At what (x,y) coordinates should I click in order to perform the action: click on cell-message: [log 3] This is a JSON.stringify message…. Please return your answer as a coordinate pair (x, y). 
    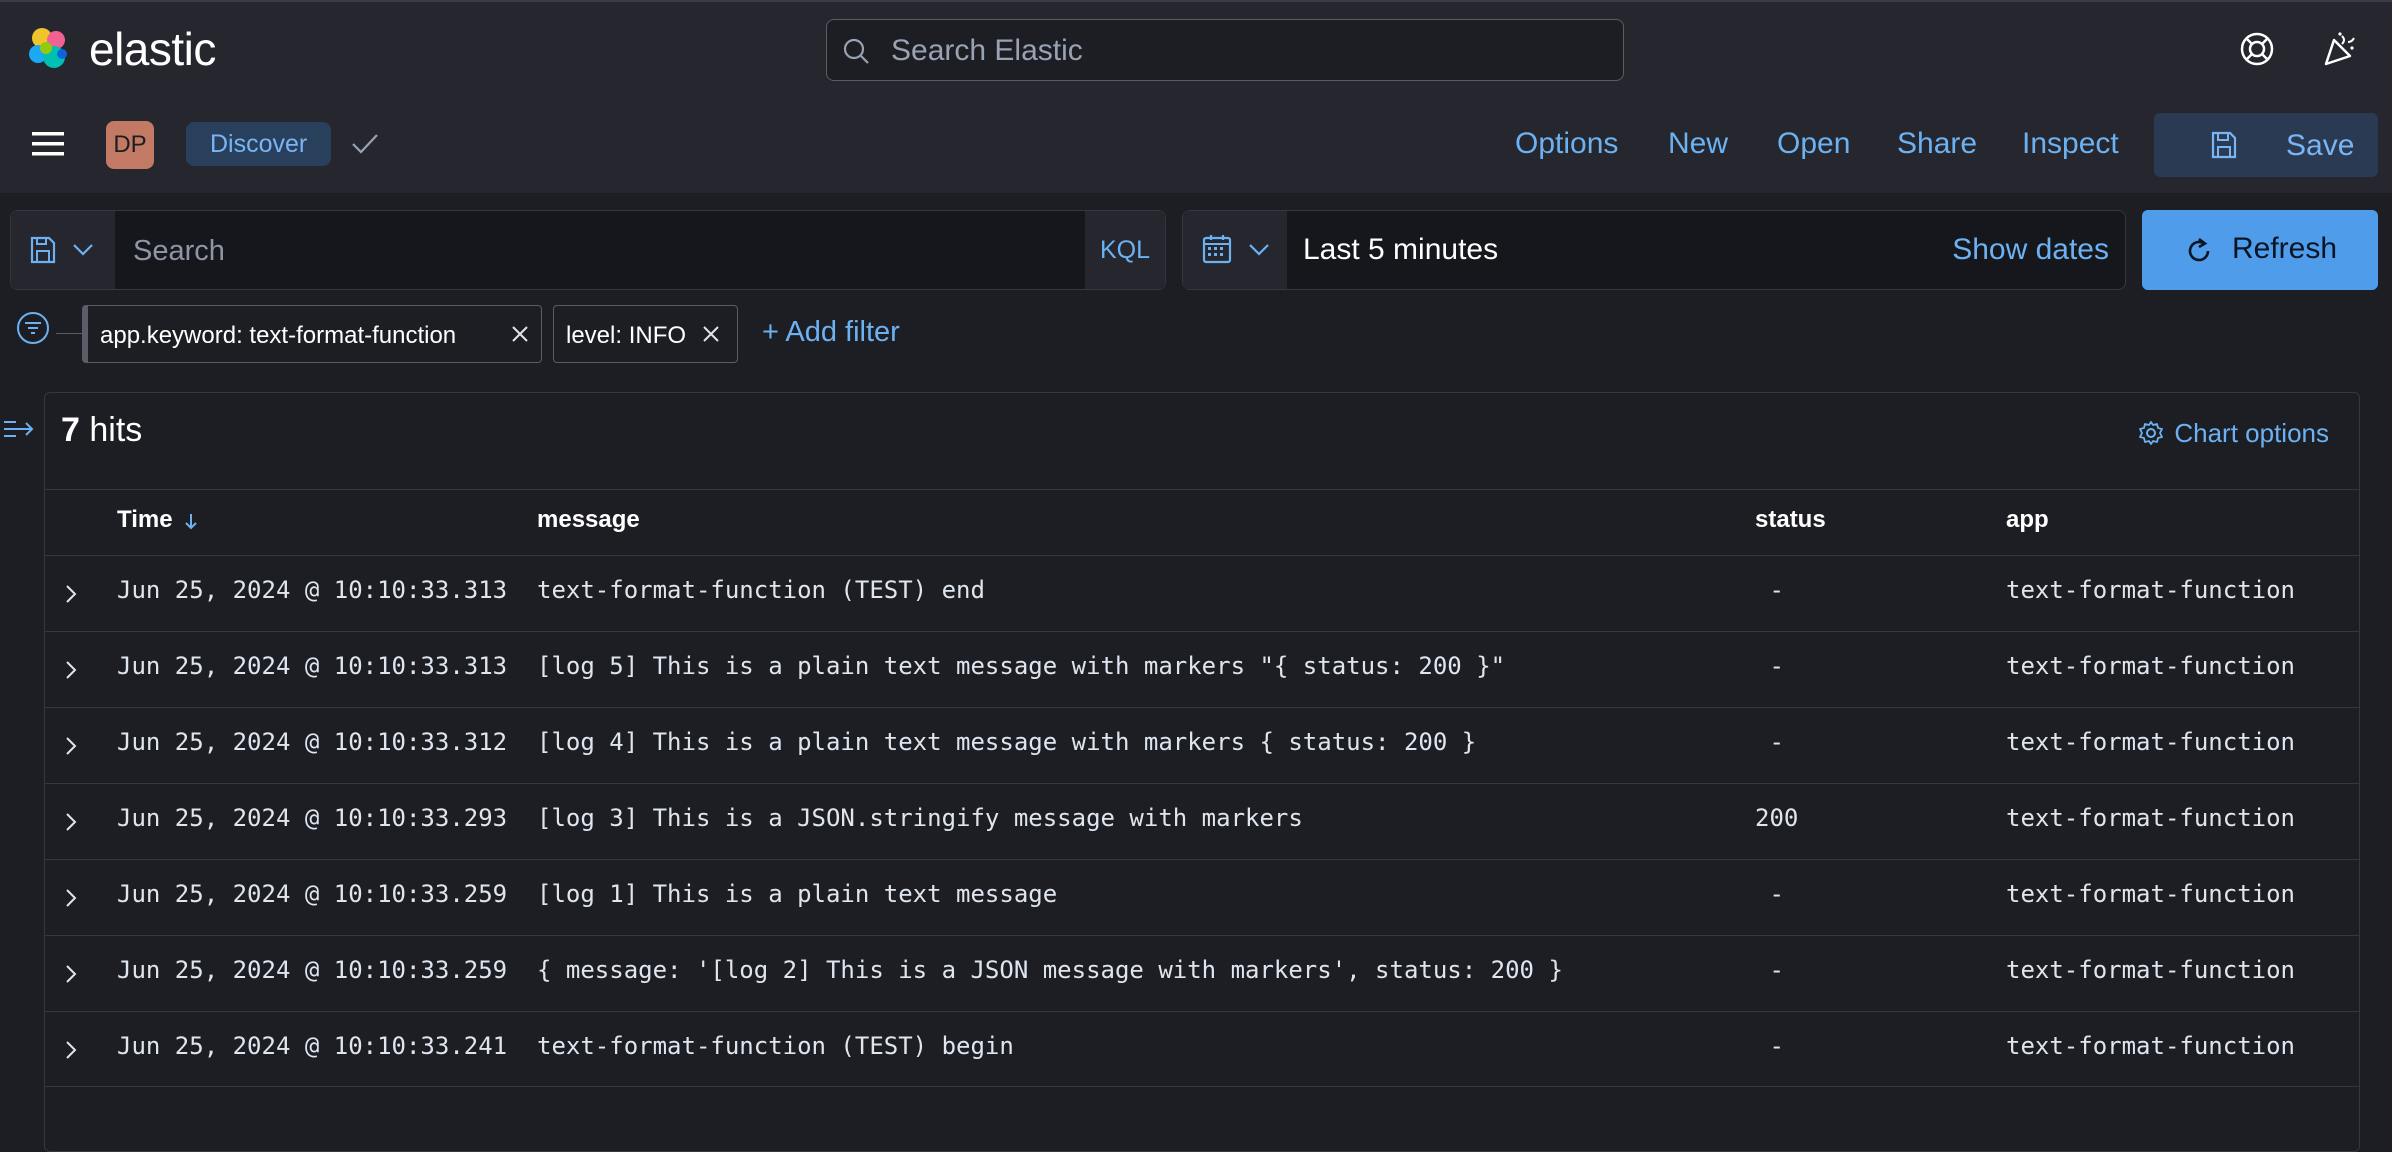
    Looking at the image, I should click on (920, 818).